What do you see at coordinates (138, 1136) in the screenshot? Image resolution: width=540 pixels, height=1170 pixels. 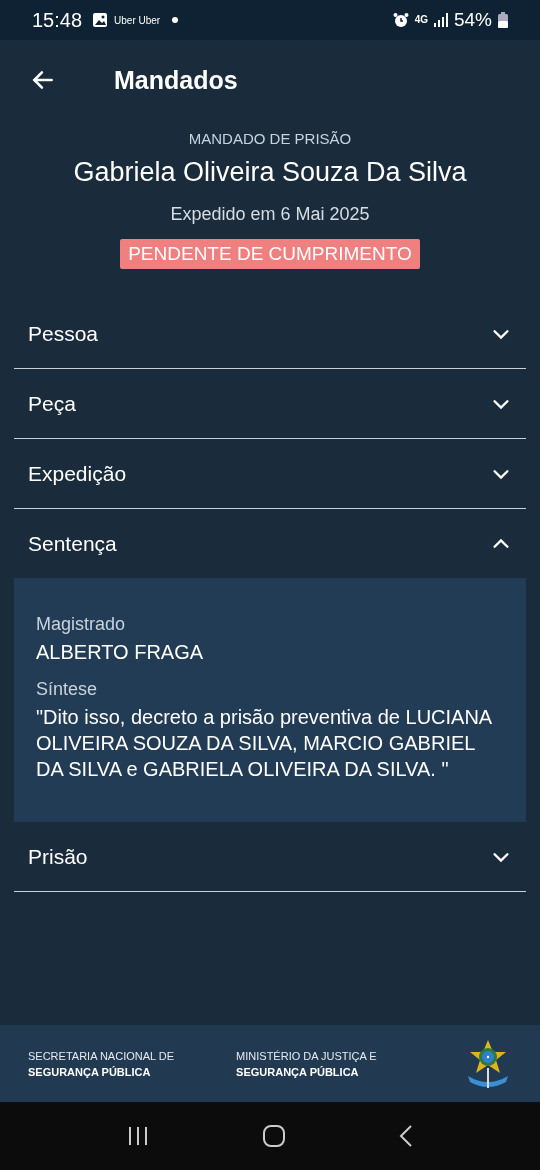 I see `recent-apps-icon` at bounding box center [138, 1136].